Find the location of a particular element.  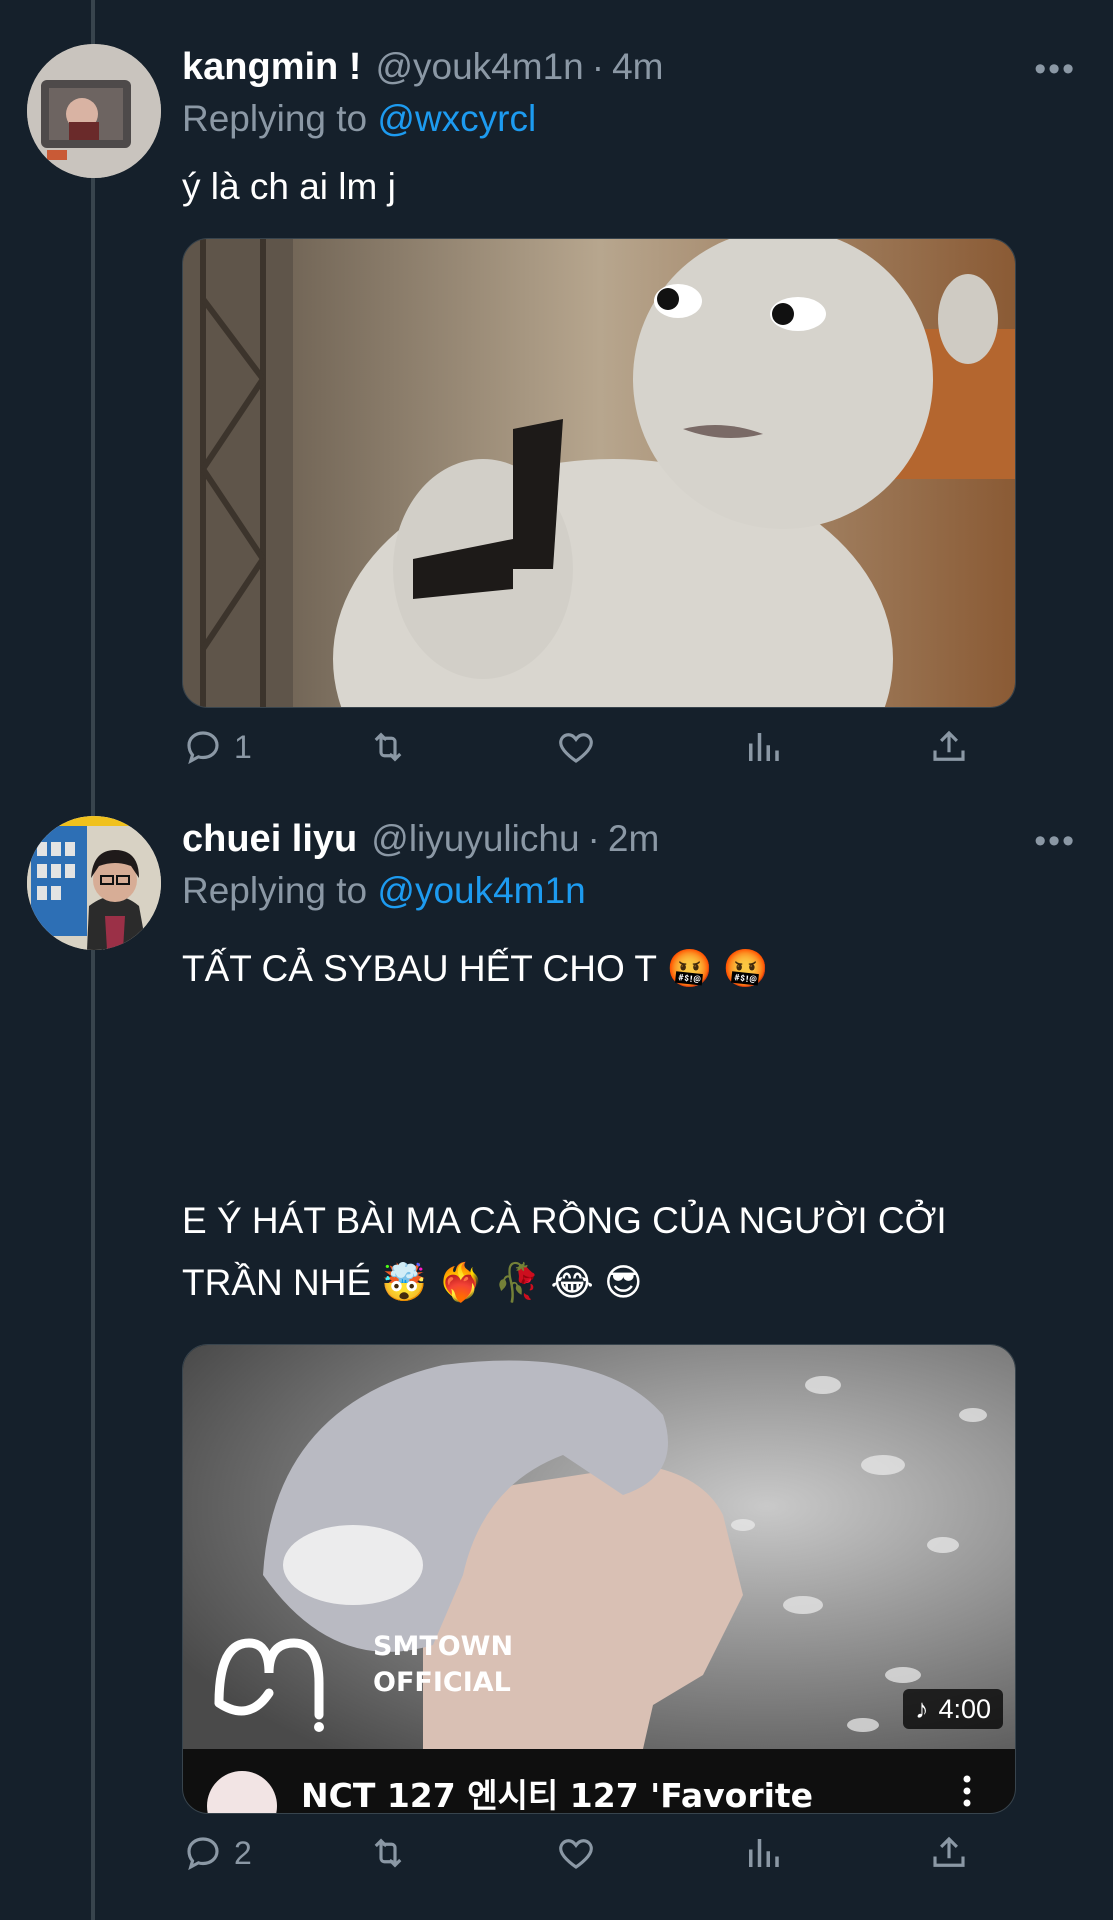

tweet-text: ý là ch ai lm j is located at coordinates (289, 186).